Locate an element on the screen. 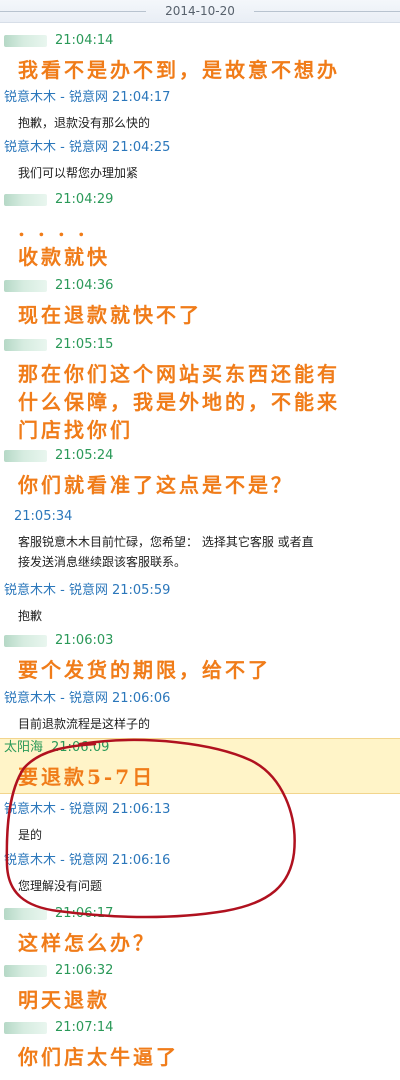  customer-message-line: 门店找你们 is located at coordinates (75, 430).